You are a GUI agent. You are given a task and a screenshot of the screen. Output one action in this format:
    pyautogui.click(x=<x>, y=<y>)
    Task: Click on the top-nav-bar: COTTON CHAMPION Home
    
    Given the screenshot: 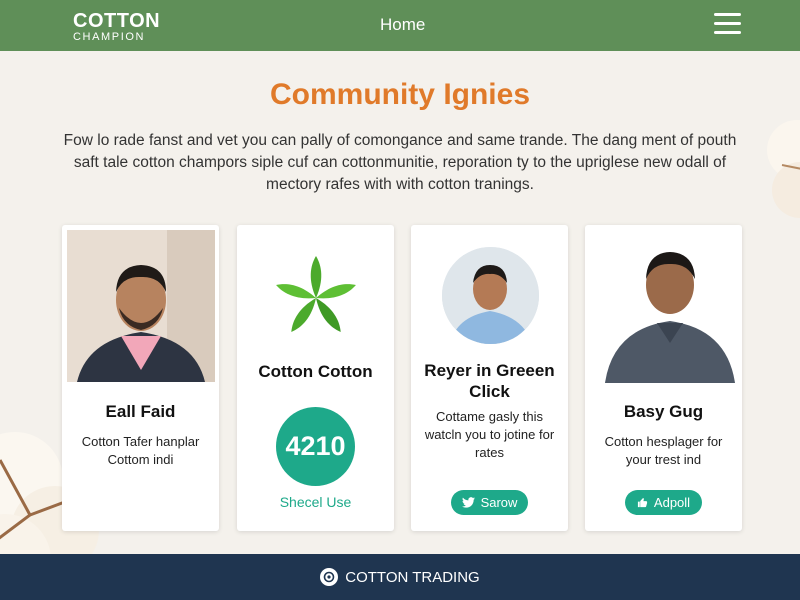 What is the action you would take?
    pyautogui.click(x=400, y=25)
    